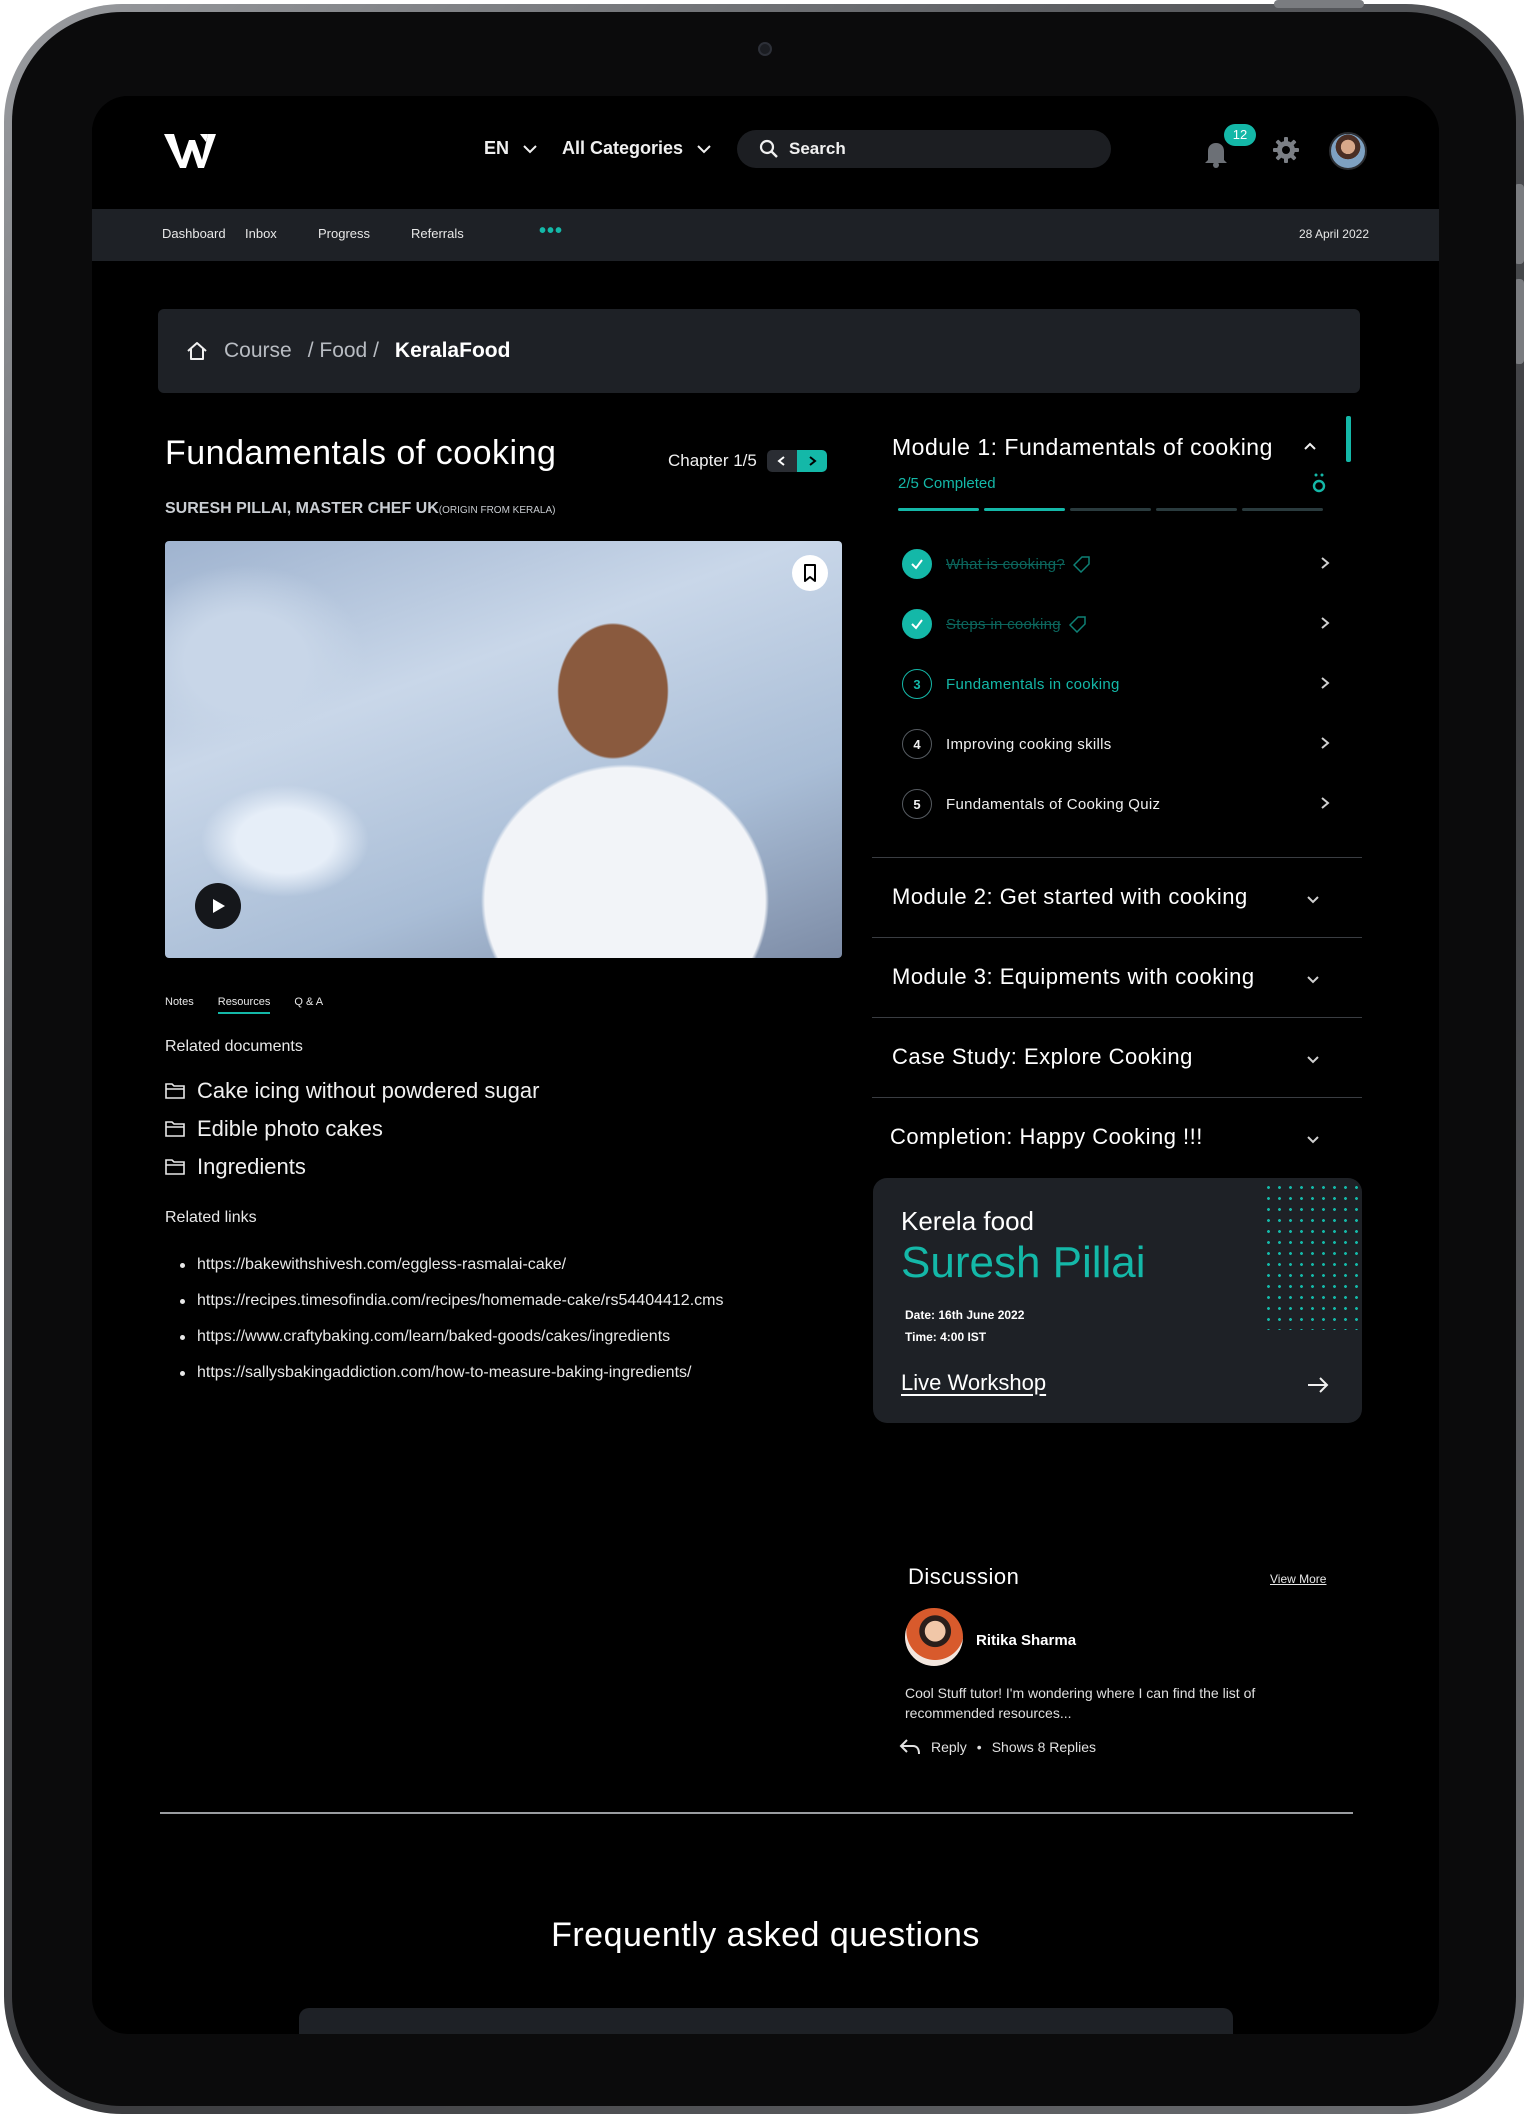  Describe the element at coordinates (967, 1221) in the screenshot. I see `workshop-subtitle: Kerela food` at that location.